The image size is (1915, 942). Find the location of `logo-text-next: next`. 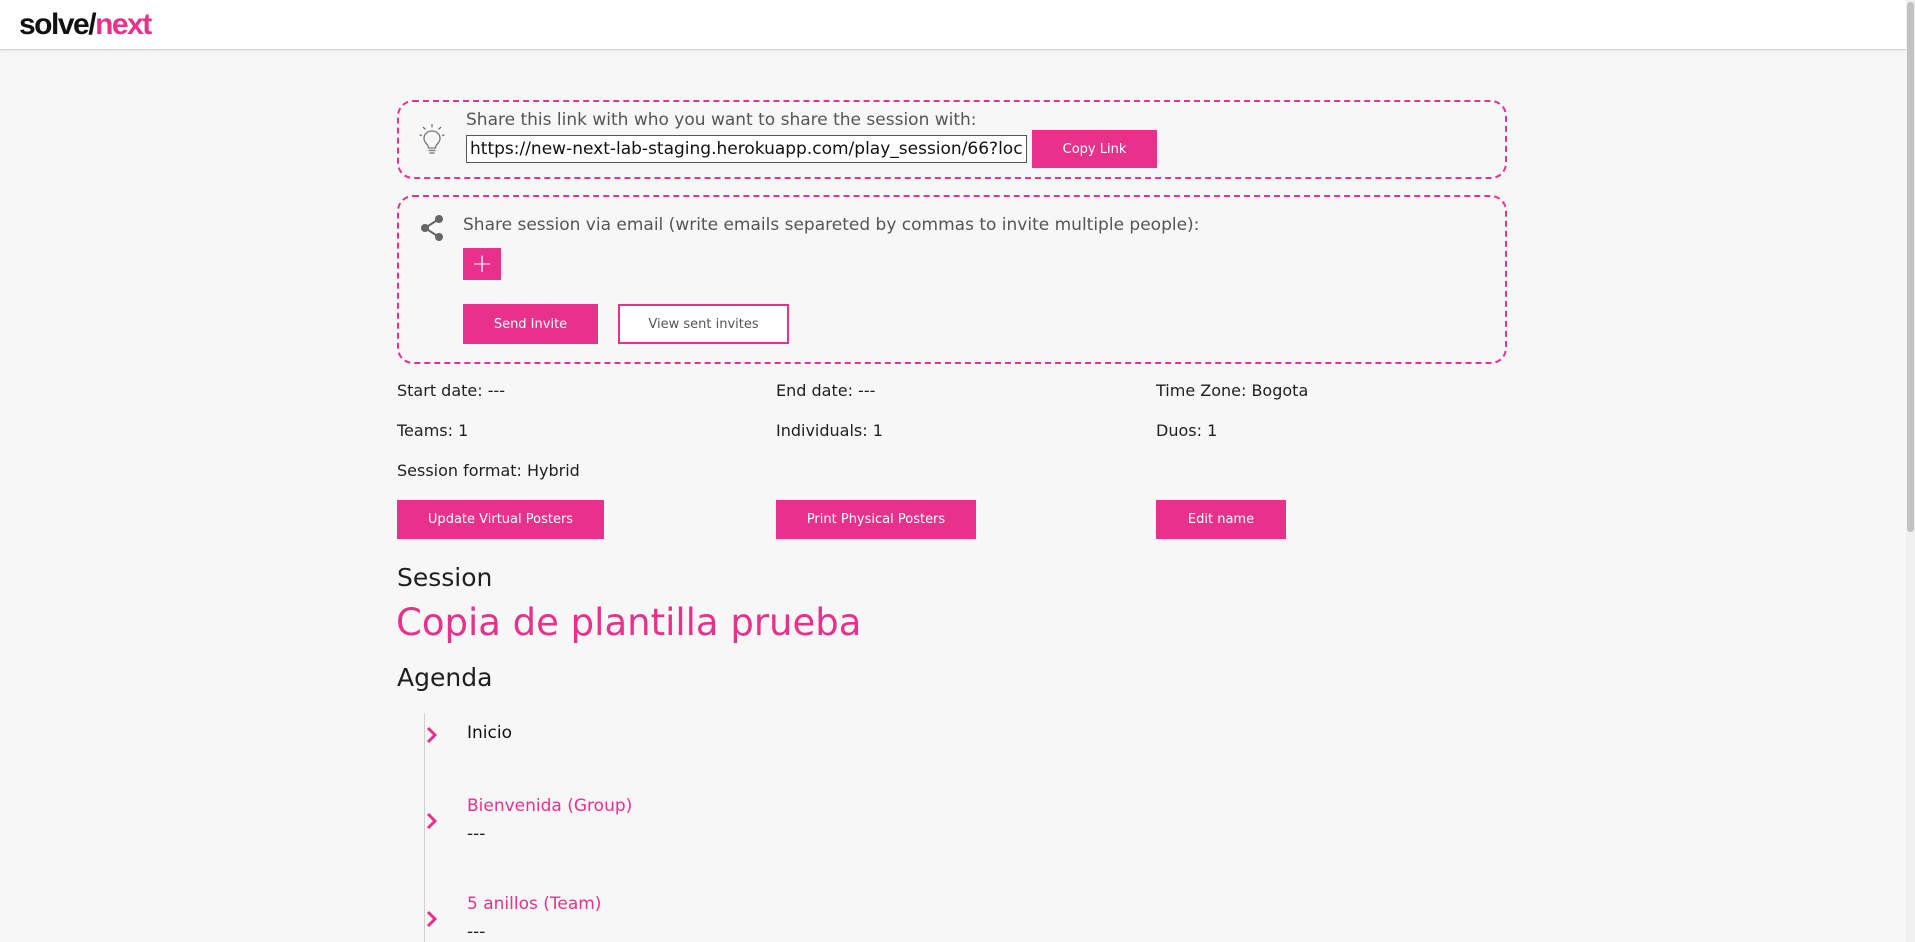

logo-text-next: next is located at coordinates (123, 24).